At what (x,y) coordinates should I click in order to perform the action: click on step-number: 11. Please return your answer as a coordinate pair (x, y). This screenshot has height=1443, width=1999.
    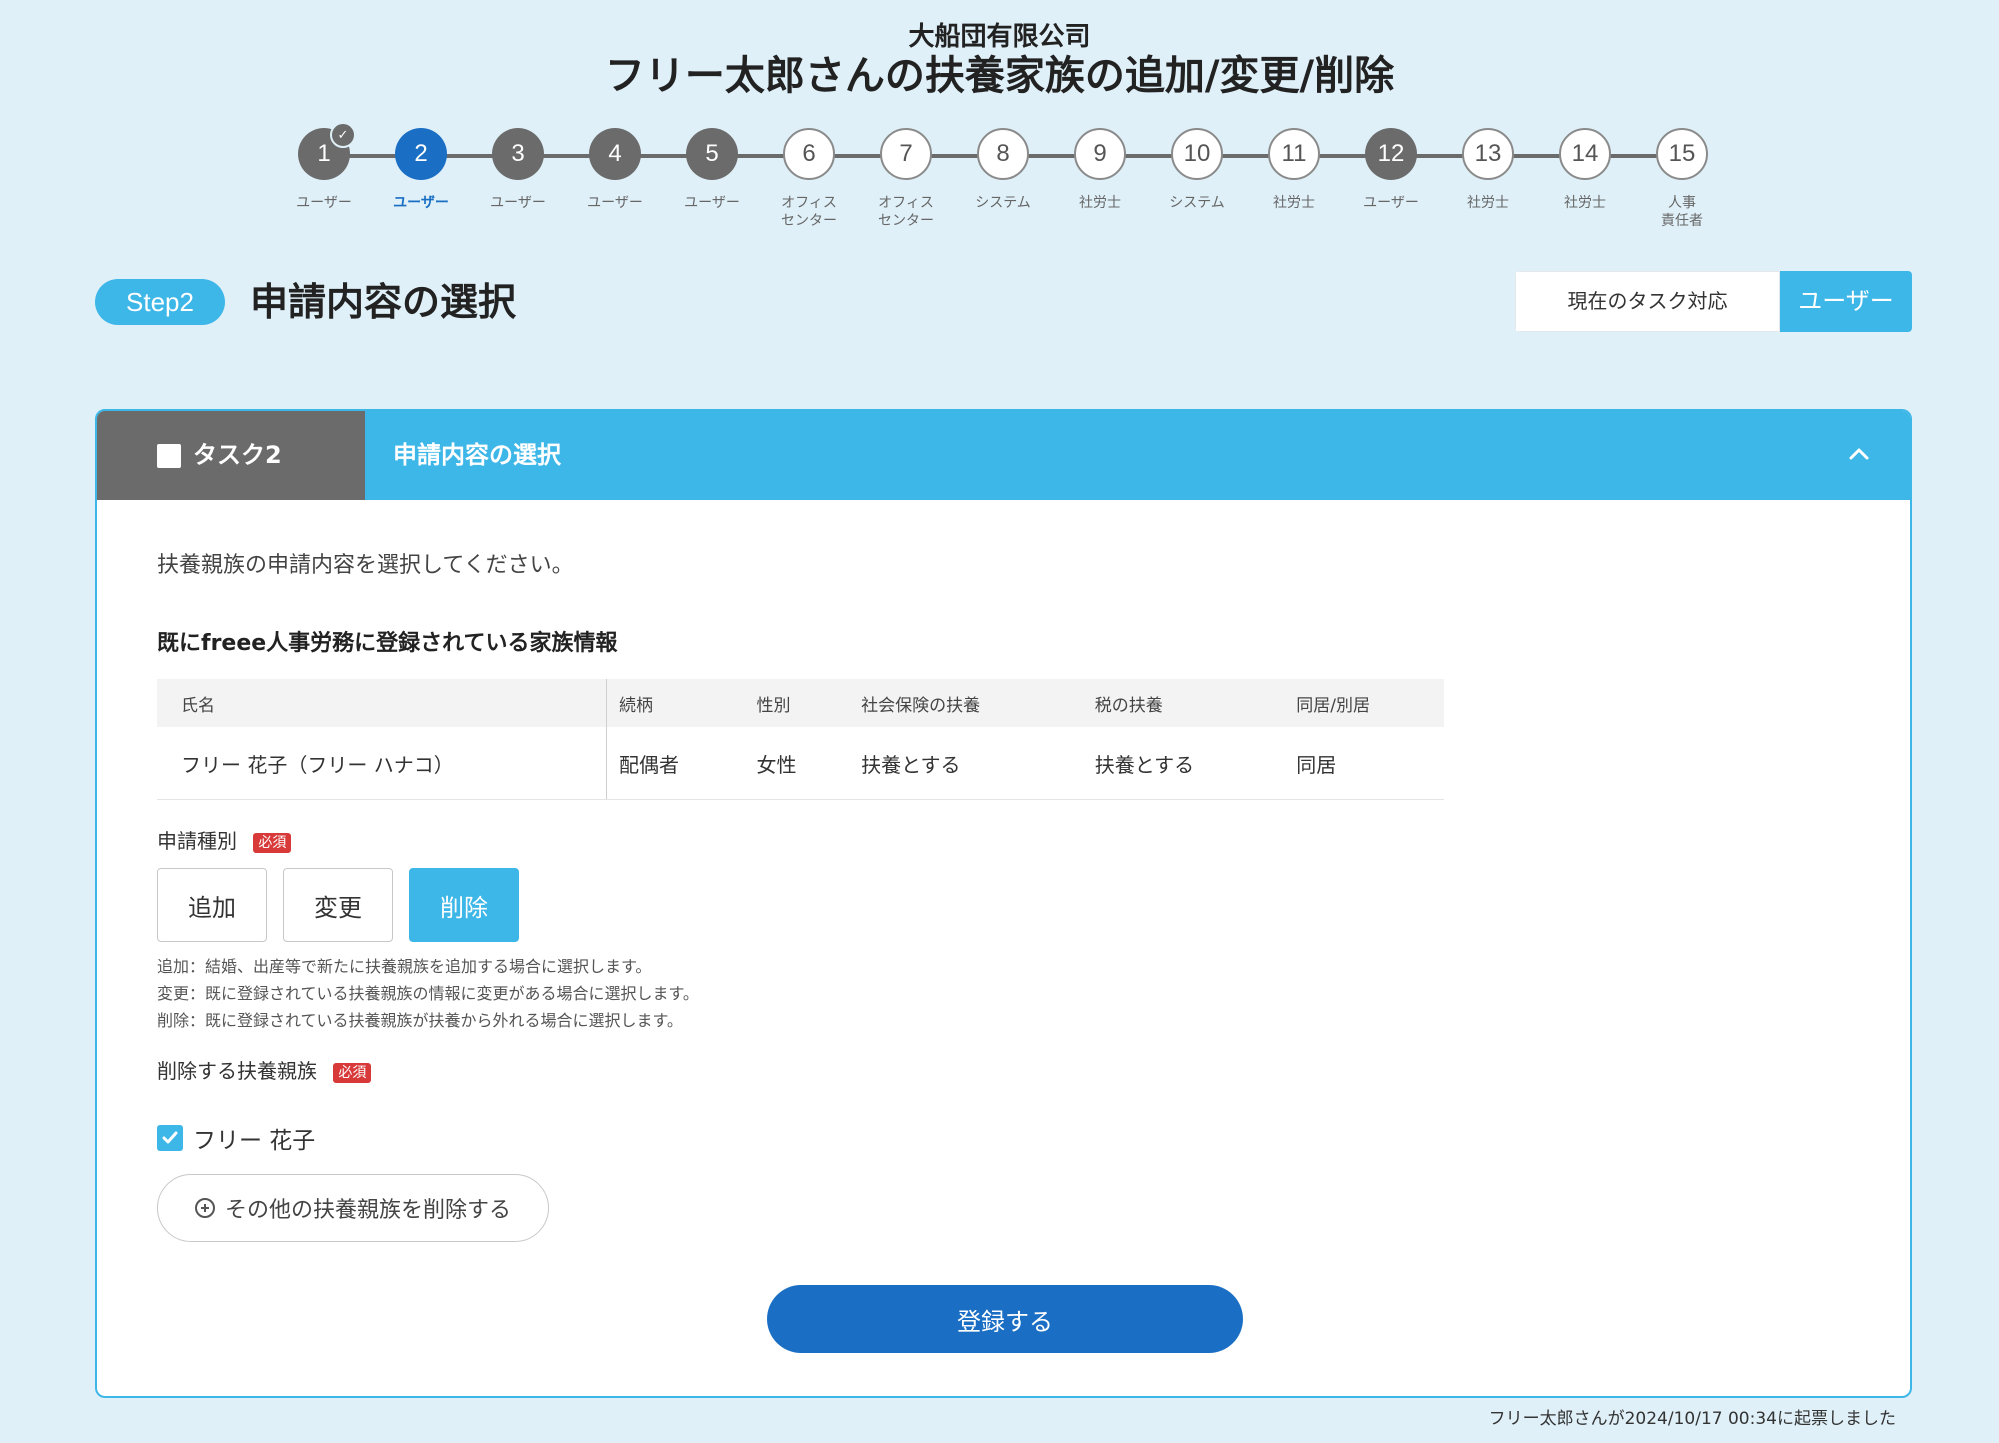
    Looking at the image, I should click on (1294, 153).